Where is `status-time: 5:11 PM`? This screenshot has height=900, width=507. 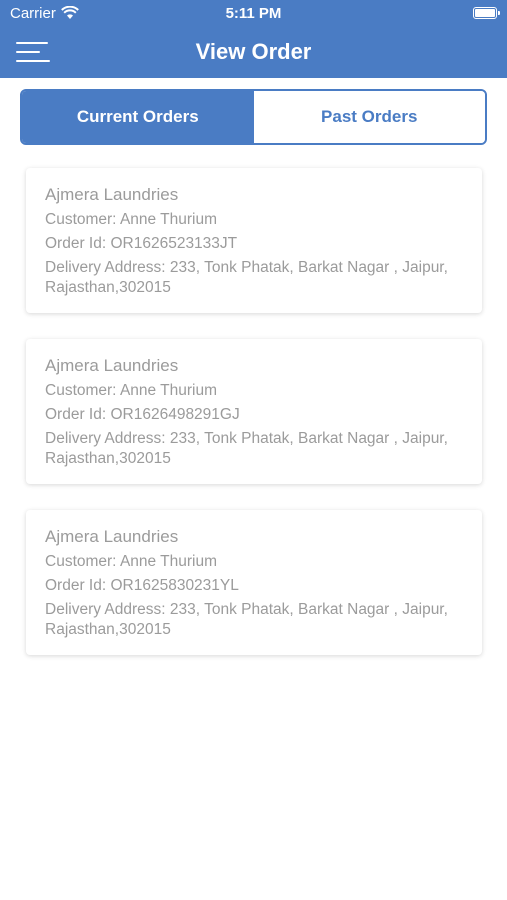 status-time: 5:11 PM is located at coordinates (253, 13).